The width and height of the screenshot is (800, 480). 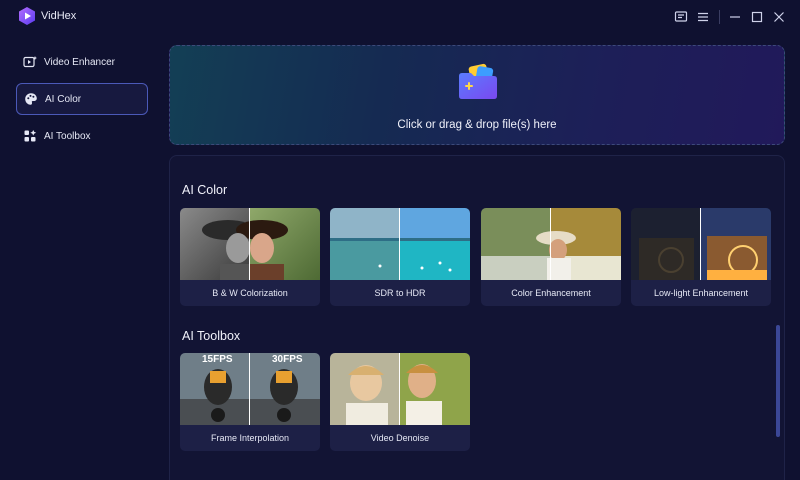 I want to click on section-title-ai-color: AI Color, so click(x=205, y=190).